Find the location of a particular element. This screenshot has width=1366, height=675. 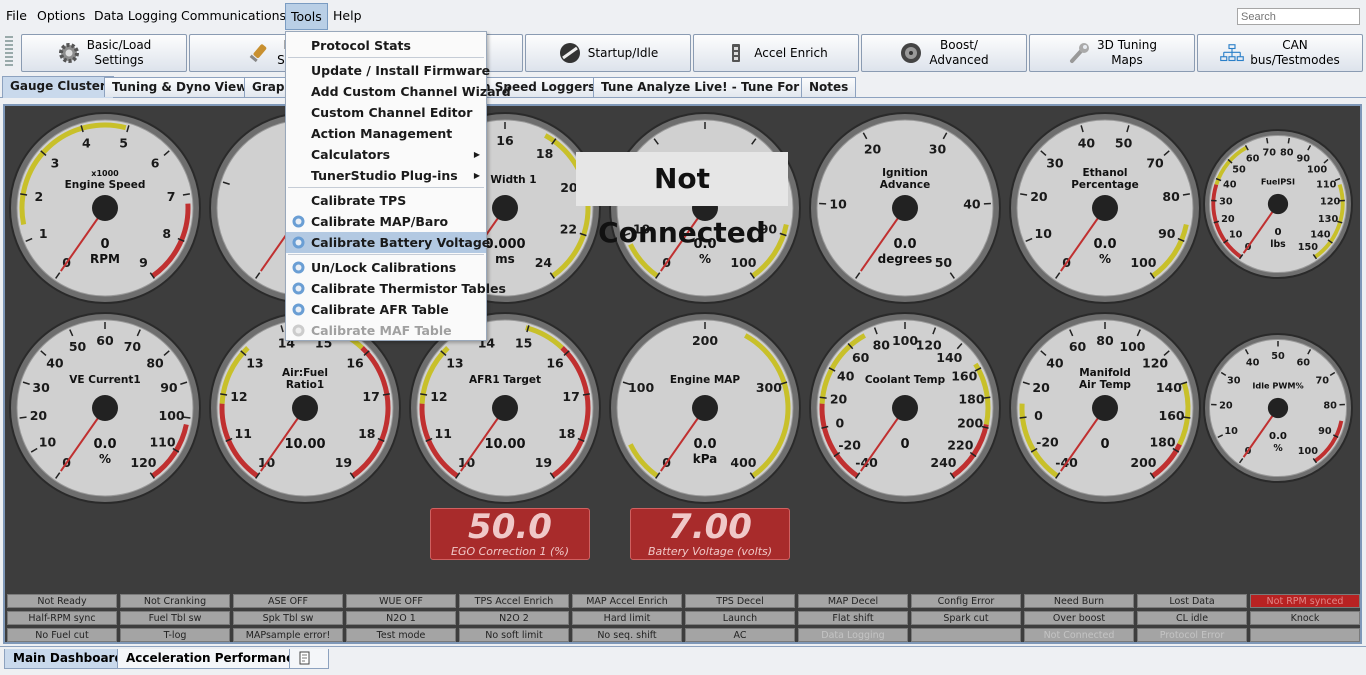

gauge-title: Air Temp is located at coordinates (1105, 385).